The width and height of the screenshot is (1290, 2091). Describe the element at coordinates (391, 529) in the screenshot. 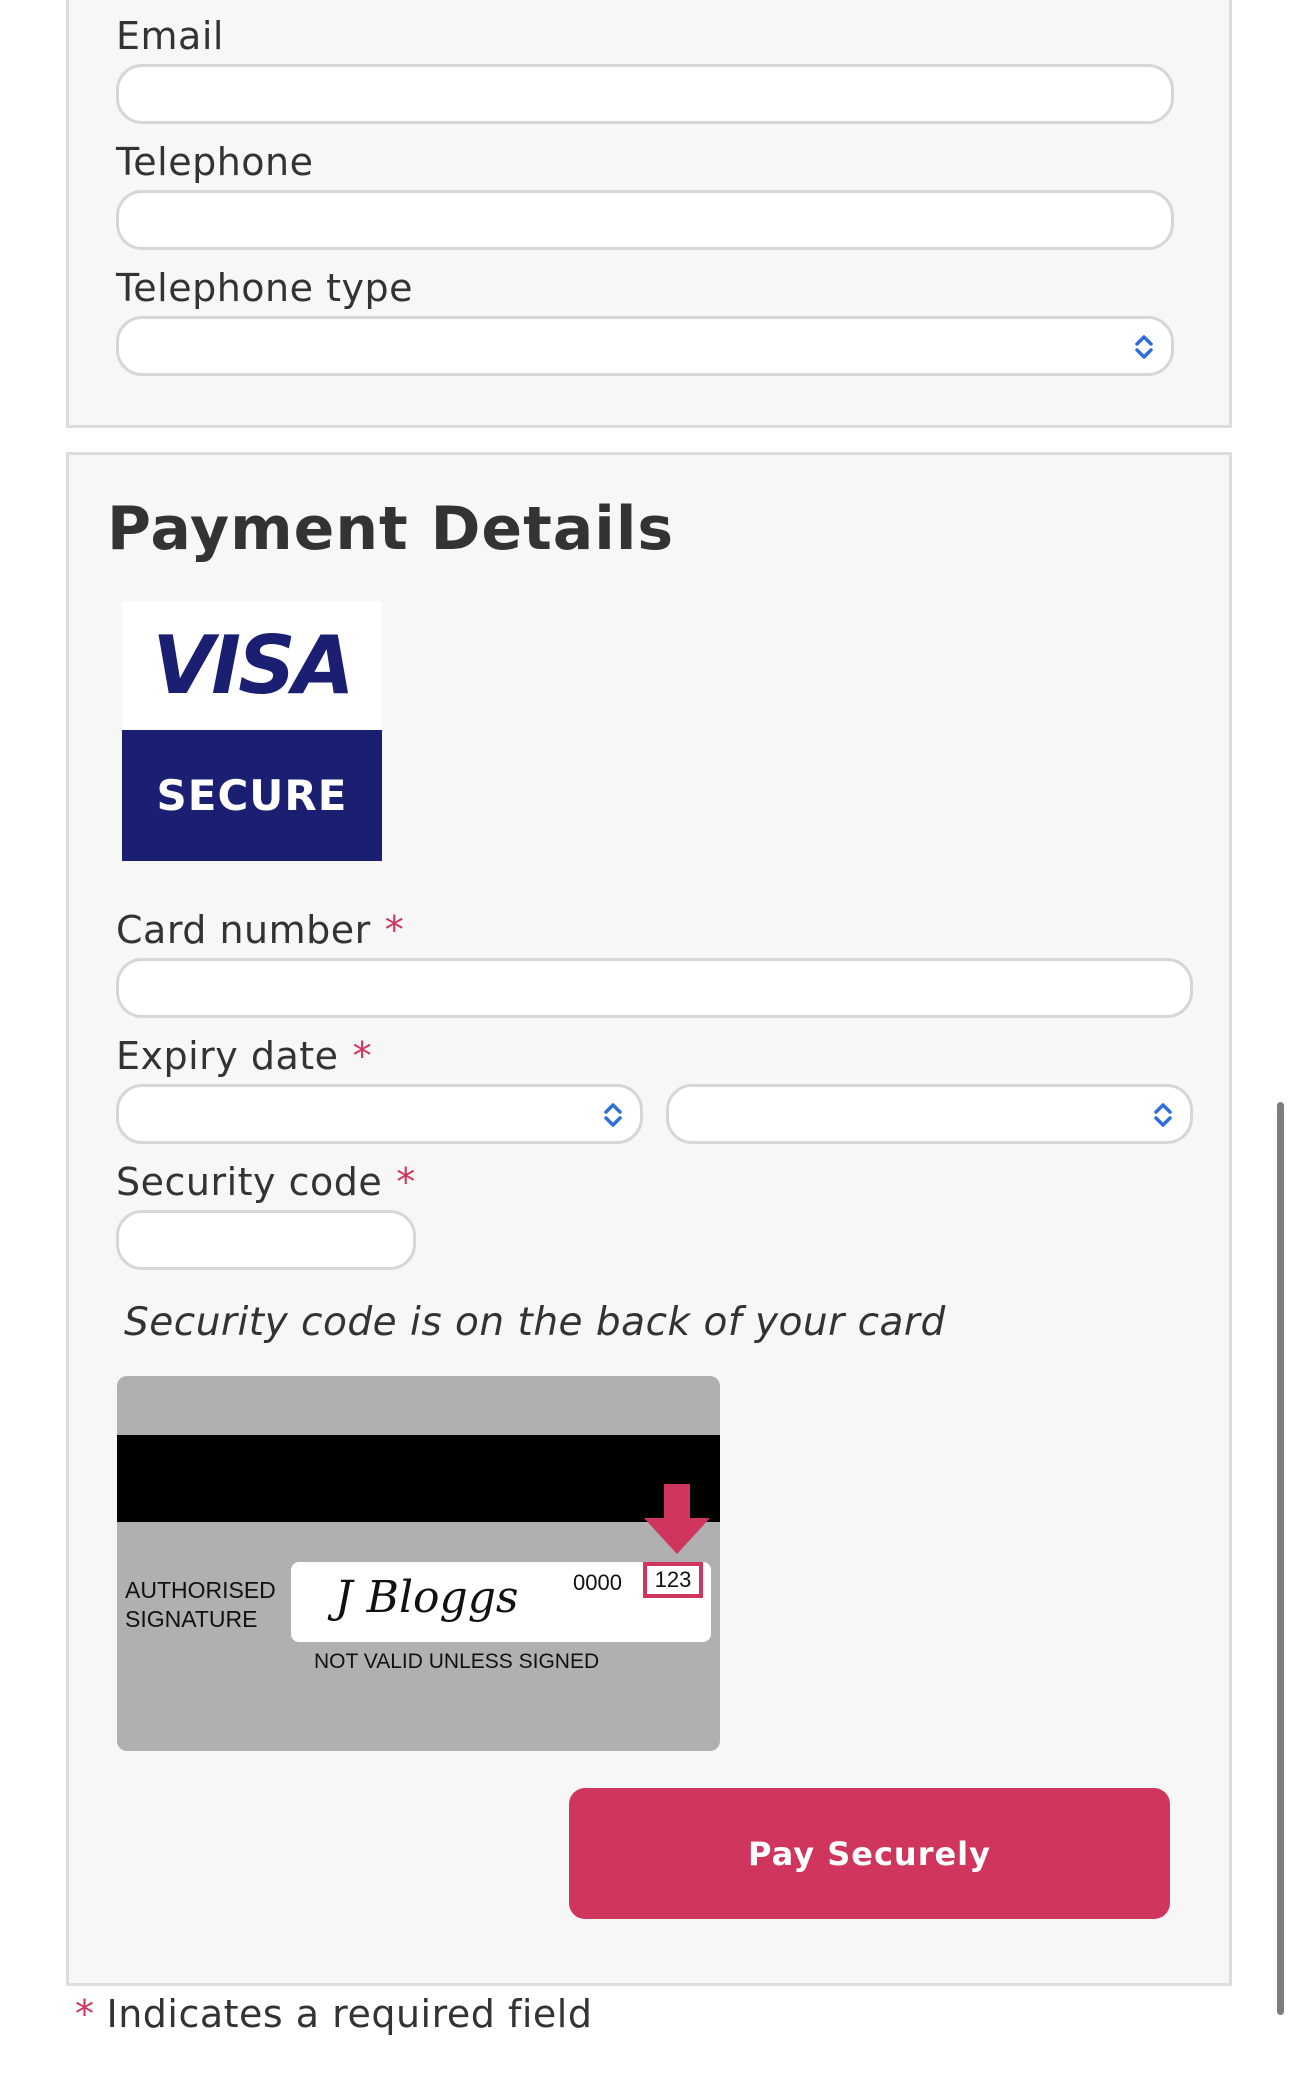

I see `payment-details-heading: Payment Details` at that location.